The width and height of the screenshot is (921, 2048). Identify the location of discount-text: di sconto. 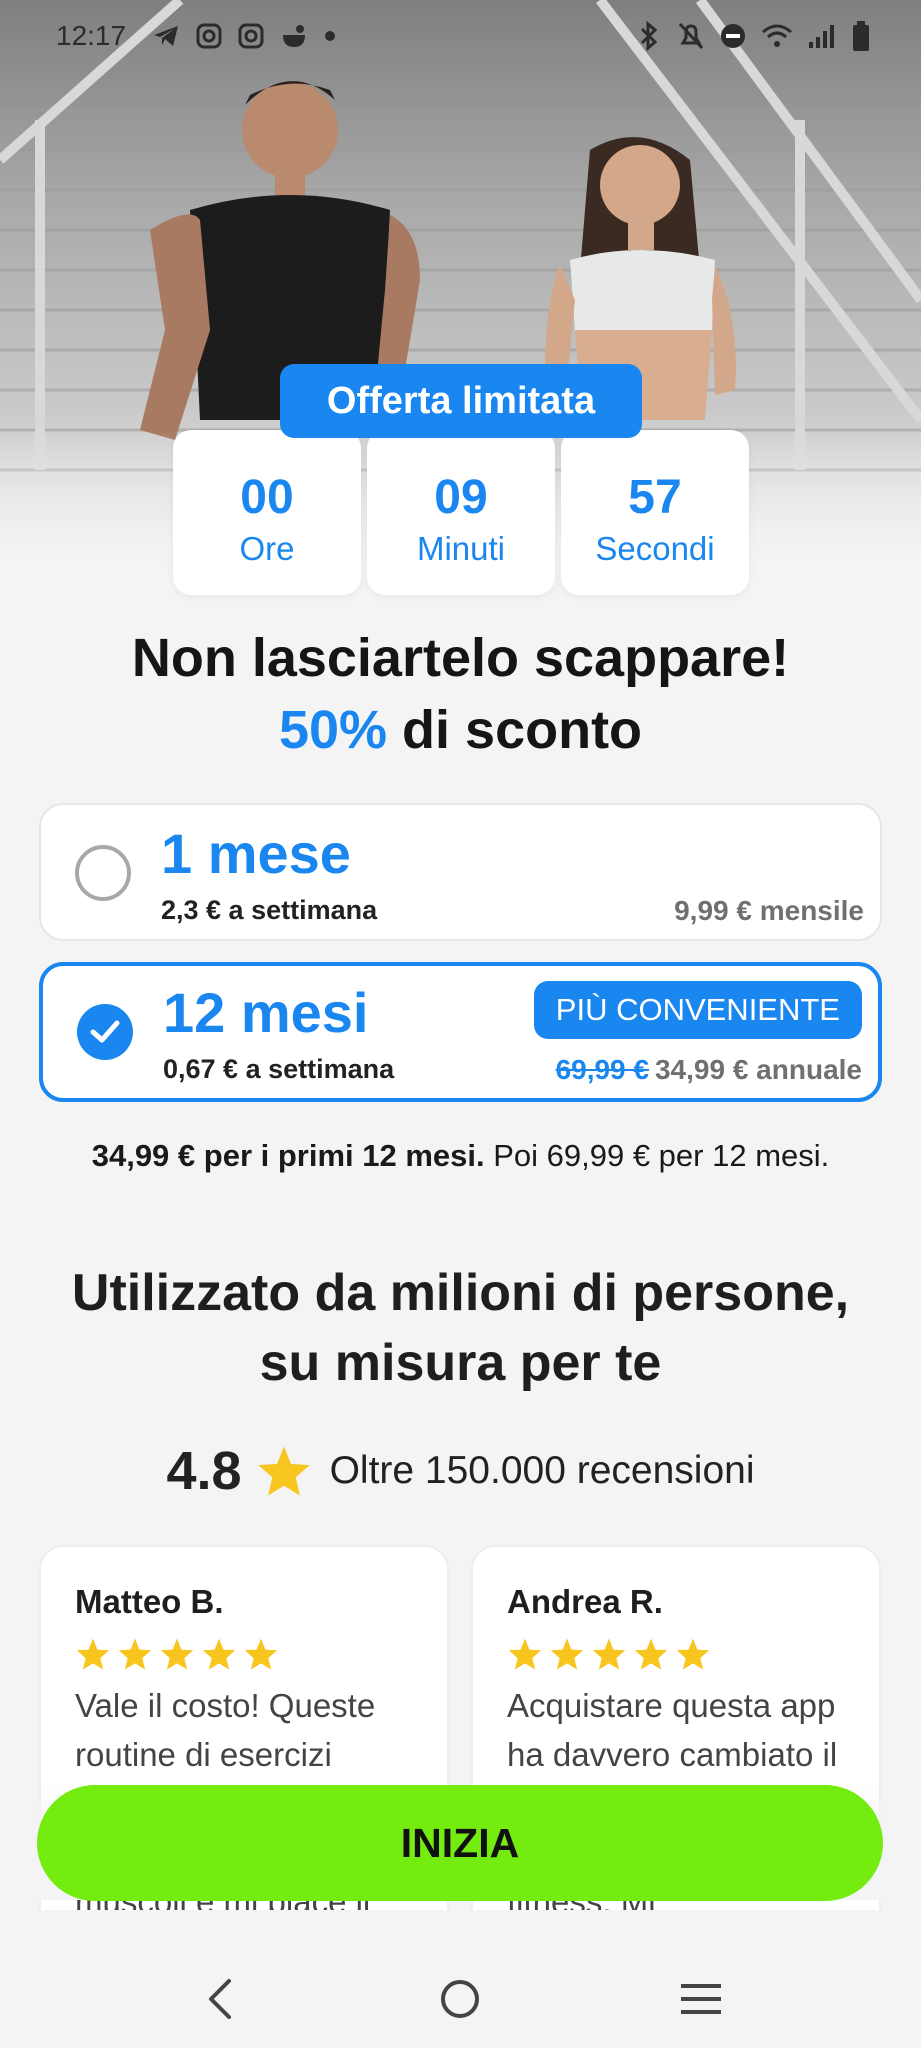
(515, 730).